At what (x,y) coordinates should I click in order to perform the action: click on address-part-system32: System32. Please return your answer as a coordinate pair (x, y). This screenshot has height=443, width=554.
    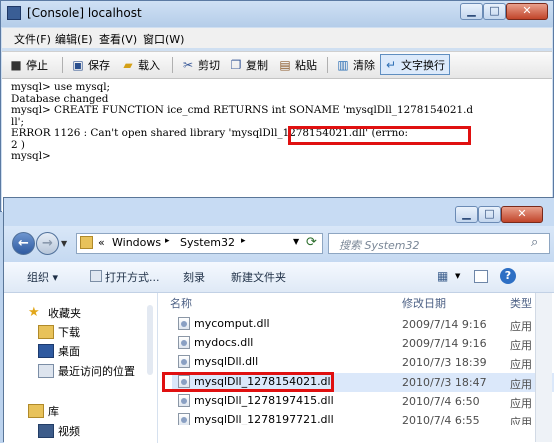
    Looking at the image, I should click on (207, 242).